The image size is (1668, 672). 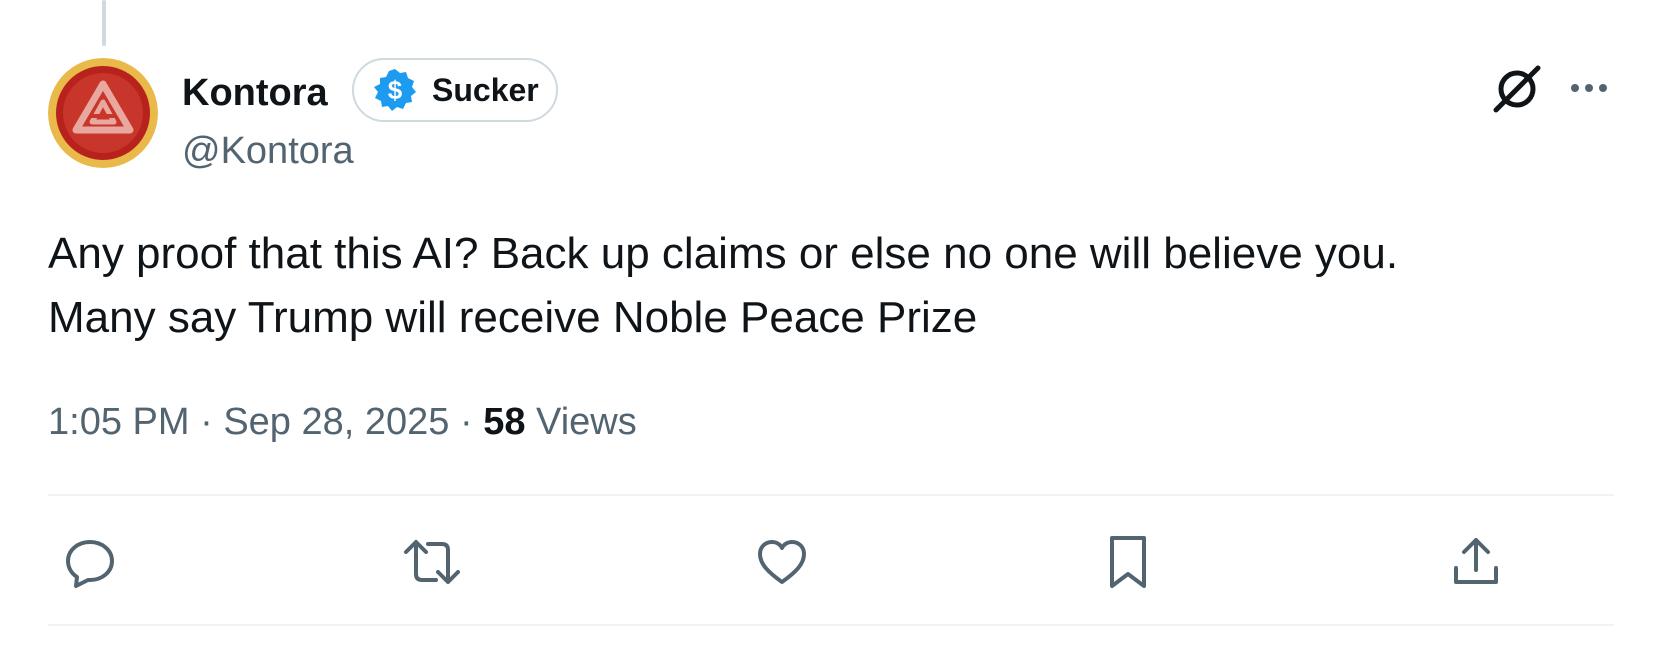 I want to click on share-button, so click(x=1476, y=562).